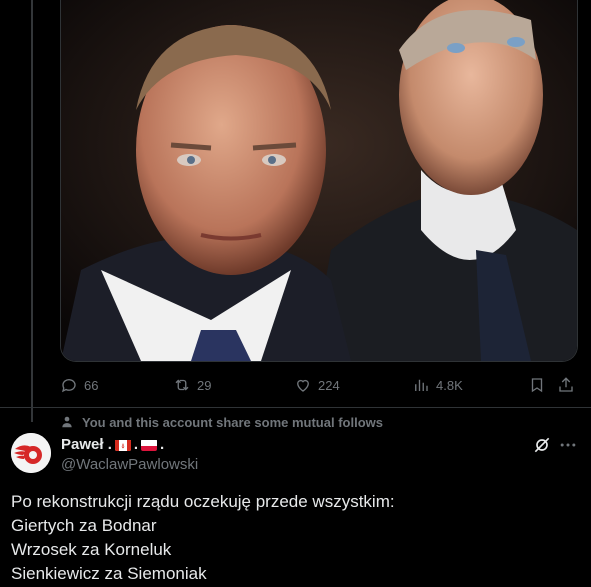 The image size is (591, 587). What do you see at coordinates (67, 422) in the screenshot?
I see `person-icon` at bounding box center [67, 422].